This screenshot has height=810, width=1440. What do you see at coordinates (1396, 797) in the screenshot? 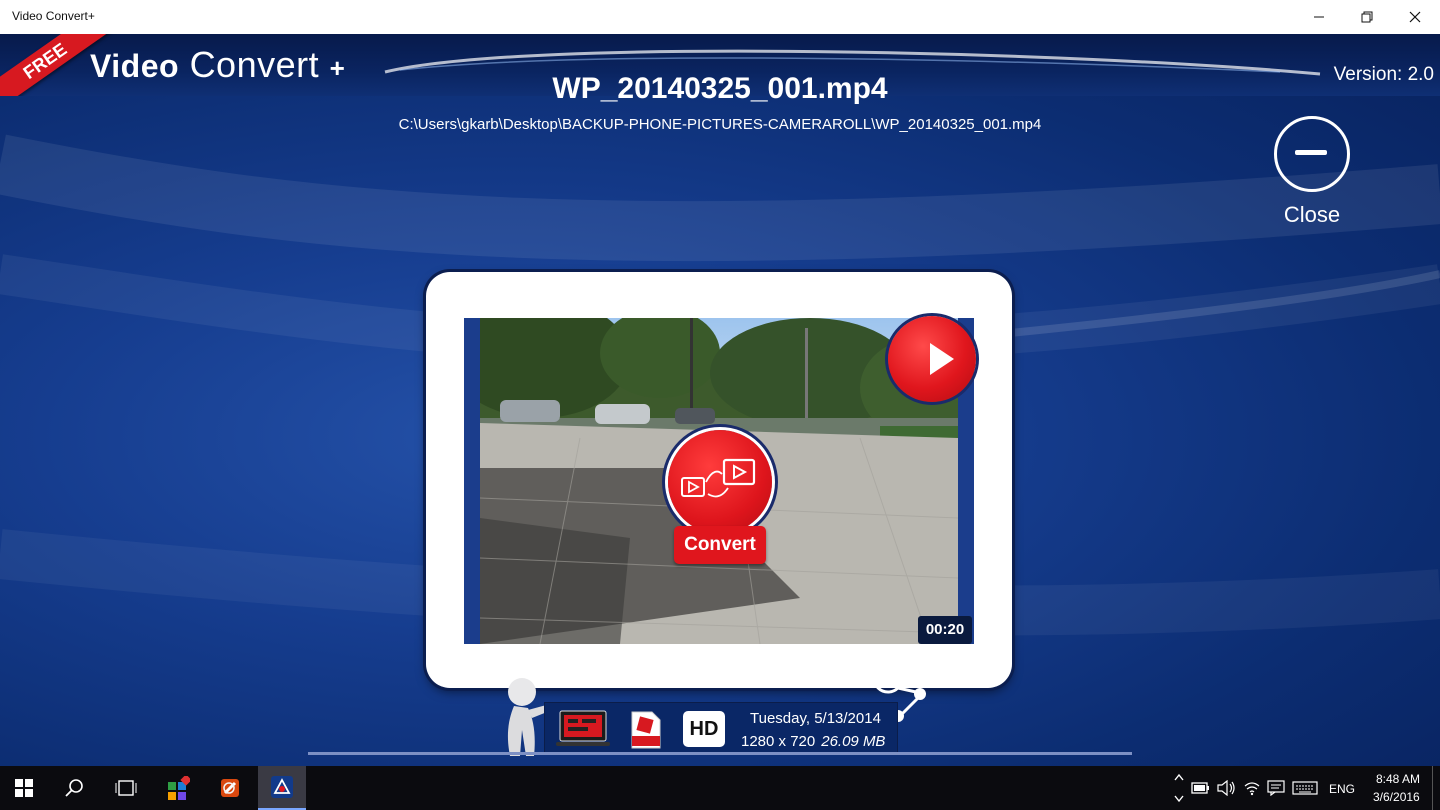
I see `clock-date: 3/6/2016` at bounding box center [1396, 797].